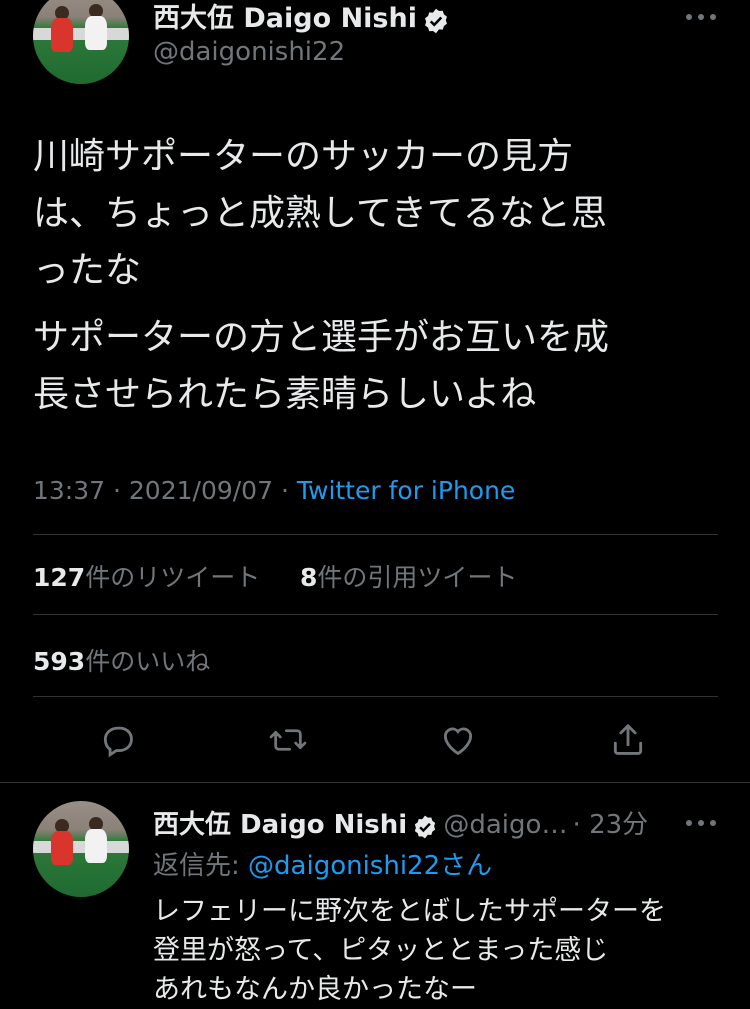  I want to click on replying-to-prefix: 返信先:, so click(201, 866).